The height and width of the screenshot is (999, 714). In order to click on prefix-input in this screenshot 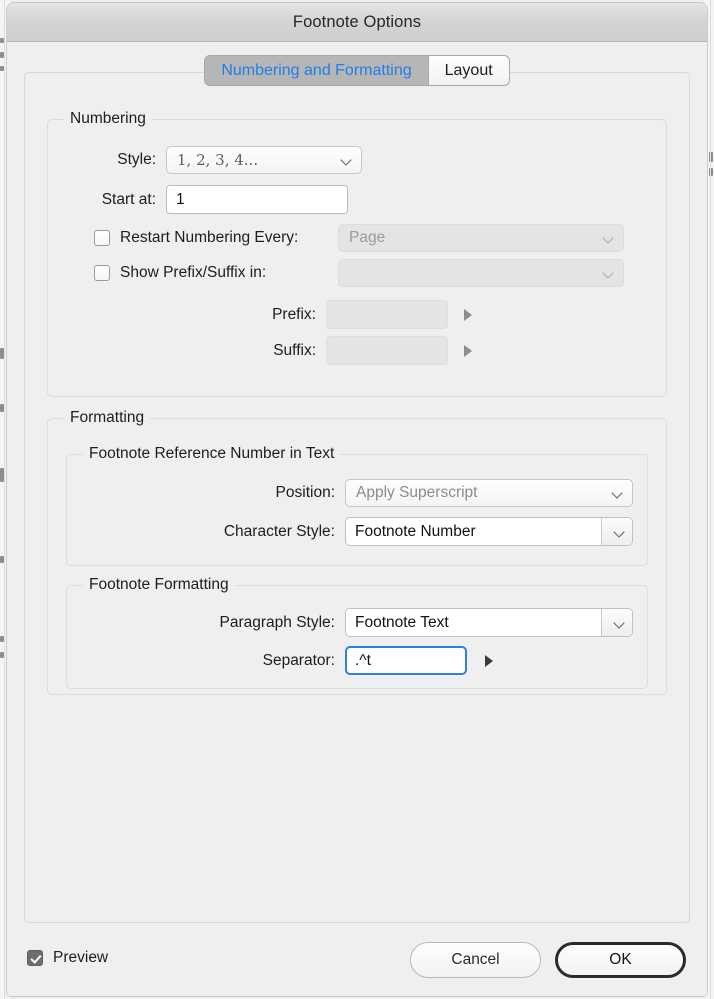, I will do `click(387, 314)`.